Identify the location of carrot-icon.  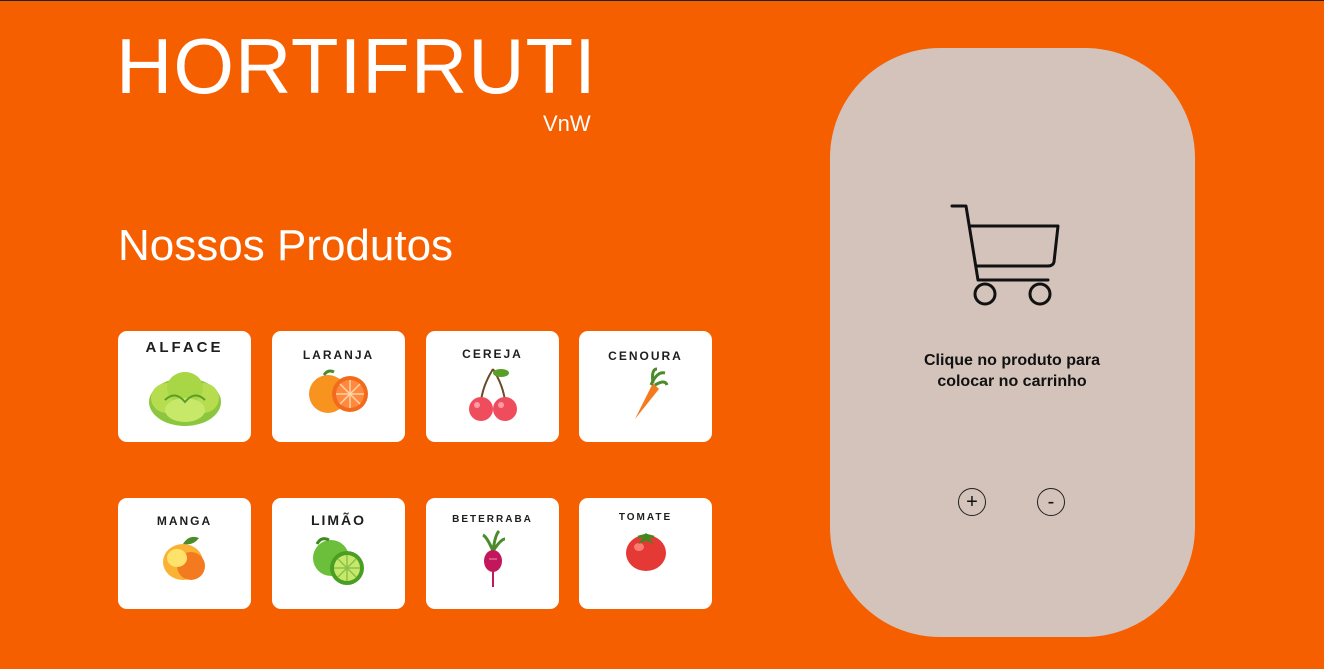
(651, 393).